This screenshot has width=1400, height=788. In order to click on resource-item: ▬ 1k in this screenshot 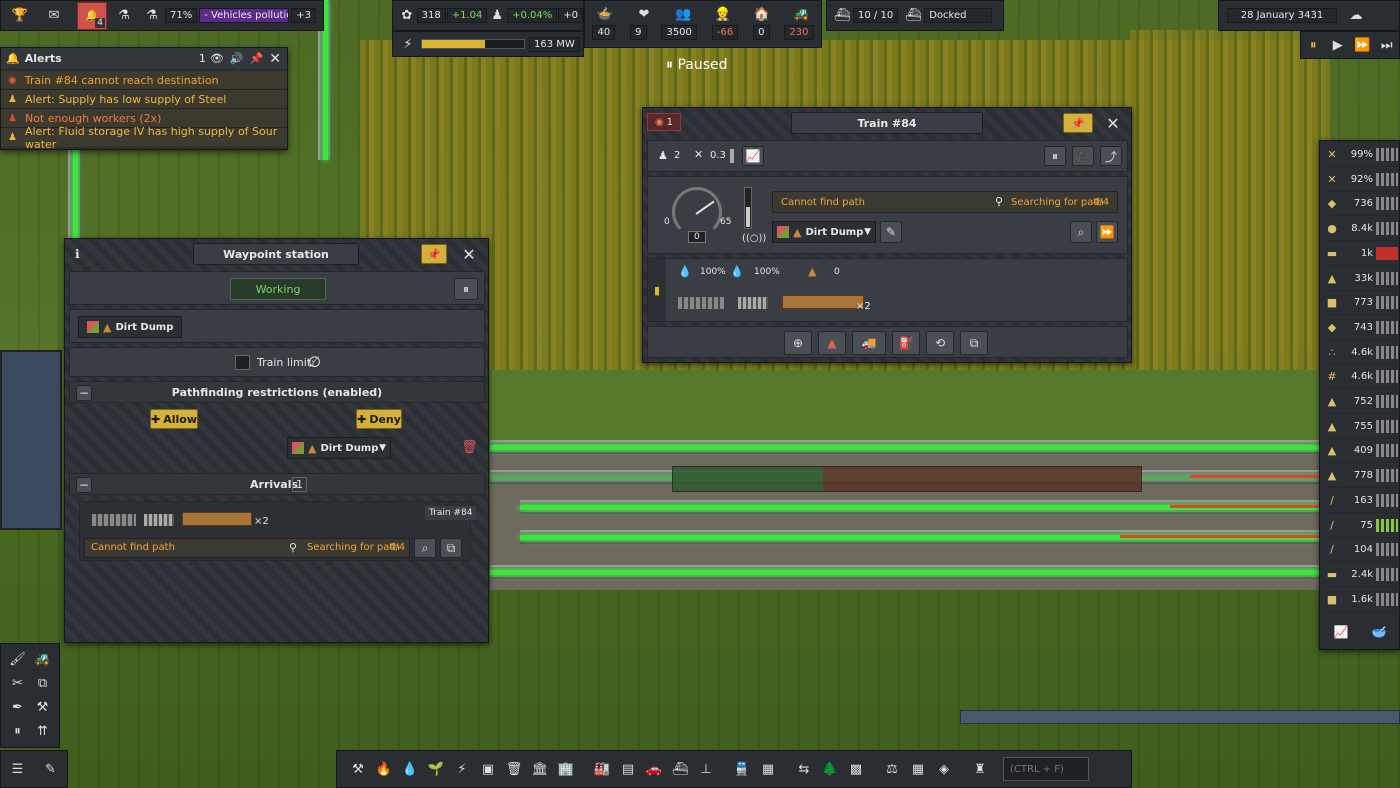, I will do `click(1361, 254)`.